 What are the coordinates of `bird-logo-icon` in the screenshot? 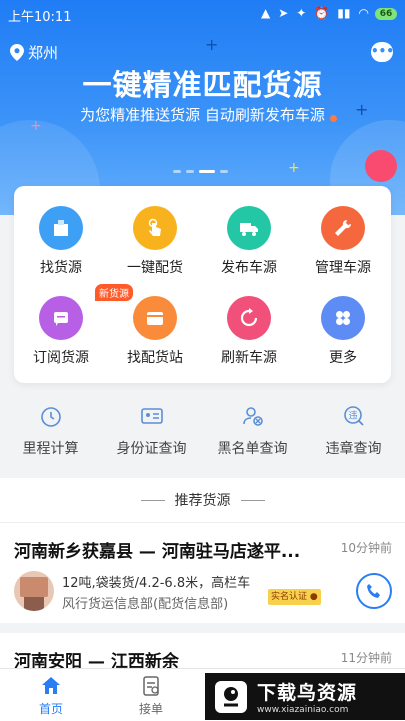 It's located at (231, 697).